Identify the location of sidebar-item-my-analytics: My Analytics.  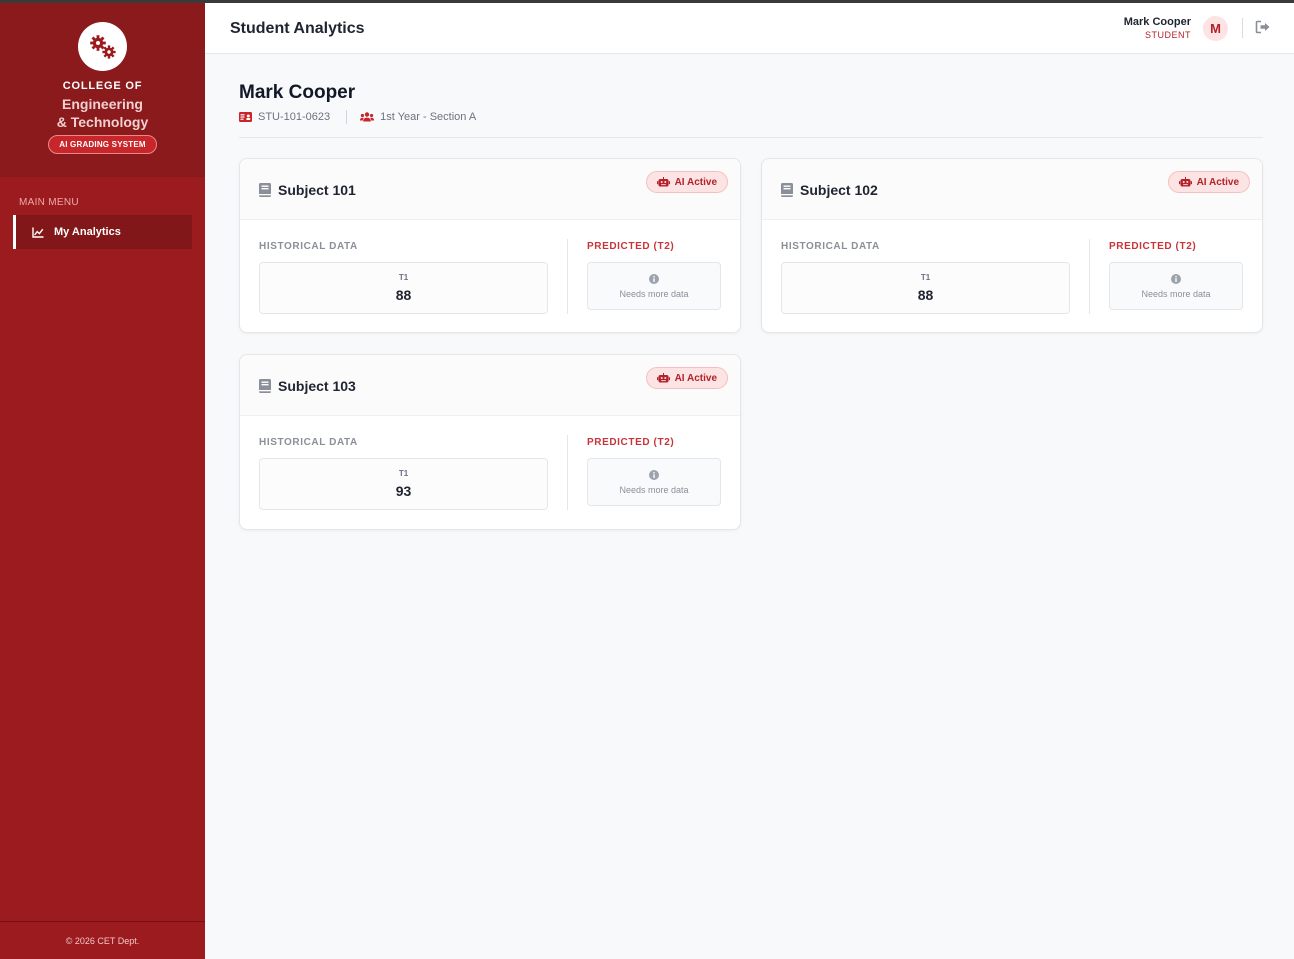
(102, 232).